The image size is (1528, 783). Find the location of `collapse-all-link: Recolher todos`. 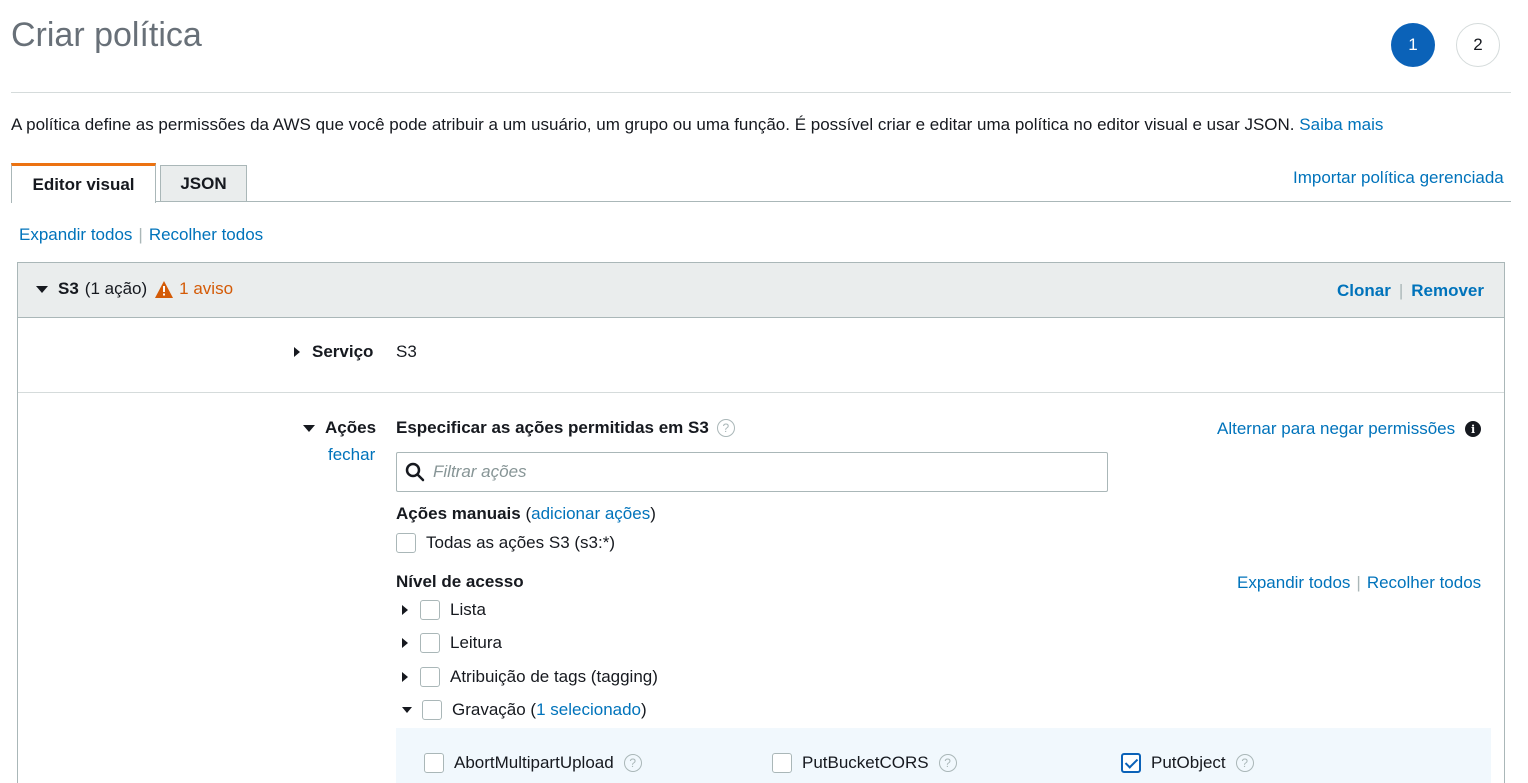

collapse-all-link: Recolher todos is located at coordinates (206, 235).